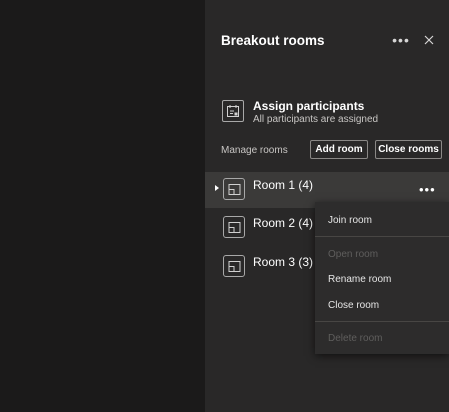  What do you see at coordinates (283, 262) in the screenshot?
I see `room-label: Room 3 (3)` at bounding box center [283, 262].